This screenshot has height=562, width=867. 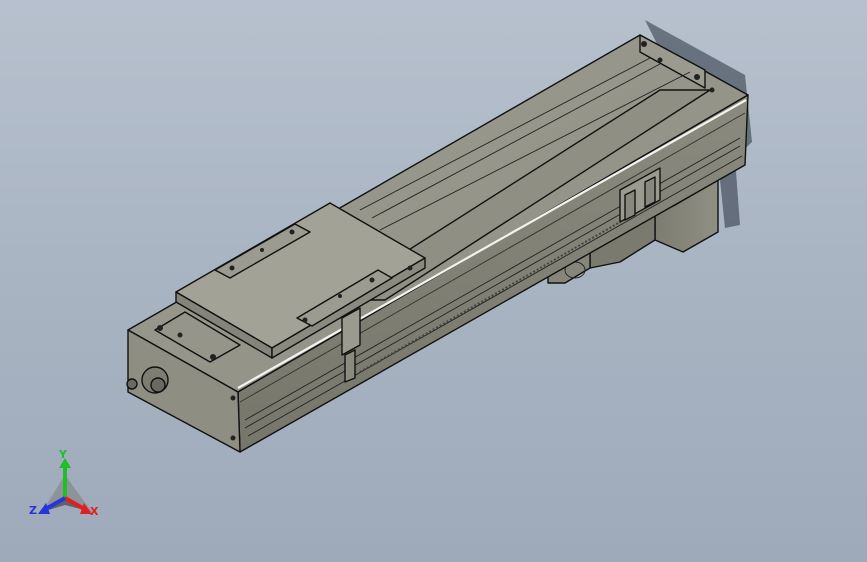 What do you see at coordinates (94, 511) in the screenshot?
I see `x-axis-label: X` at bounding box center [94, 511].